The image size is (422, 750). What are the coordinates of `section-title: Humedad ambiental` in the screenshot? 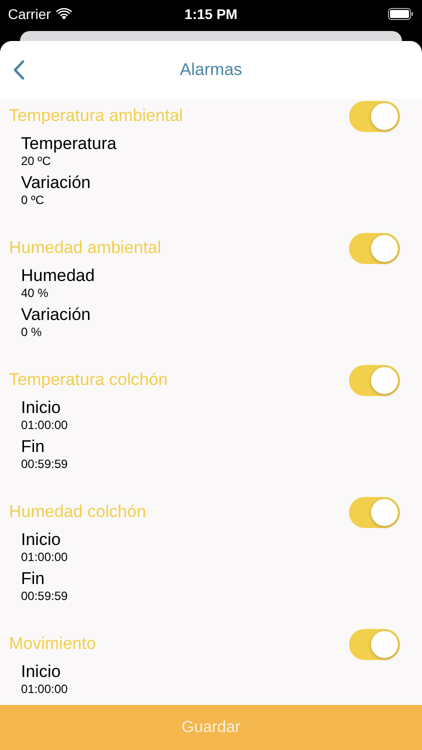 It's located at (85, 248).